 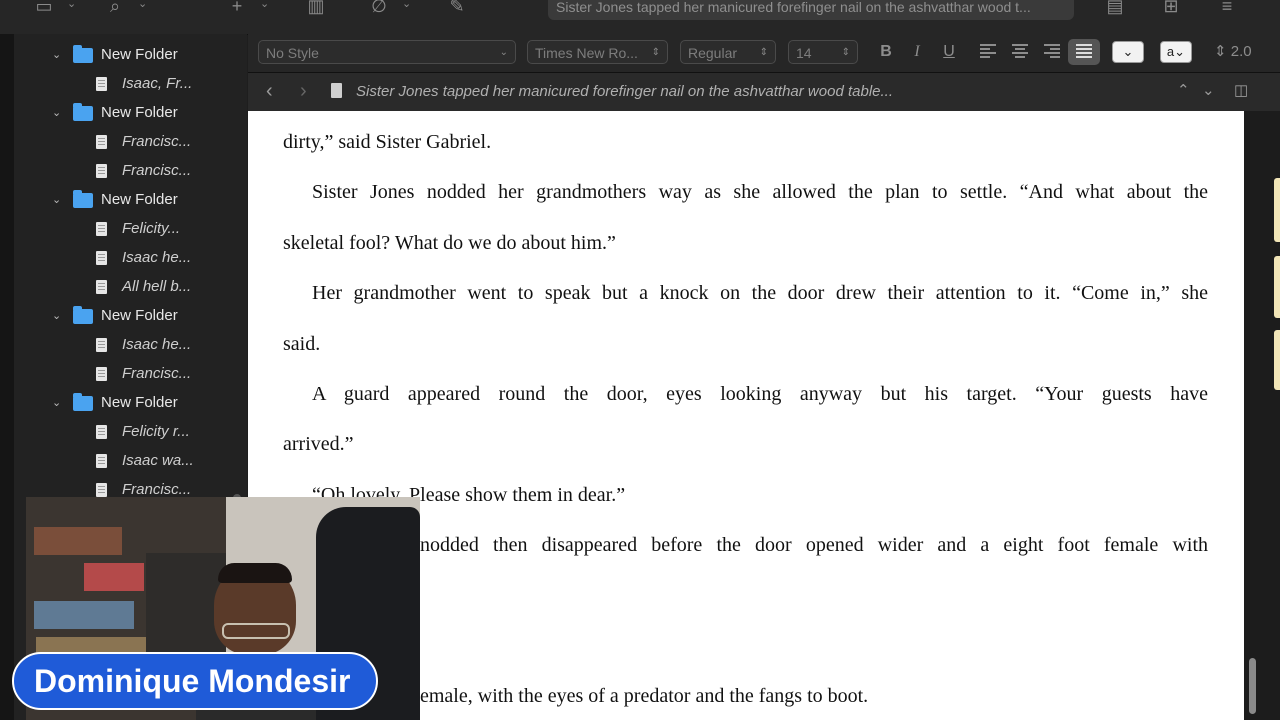 I want to click on chevron-up-icon: ⌃, so click(x=1183, y=91).